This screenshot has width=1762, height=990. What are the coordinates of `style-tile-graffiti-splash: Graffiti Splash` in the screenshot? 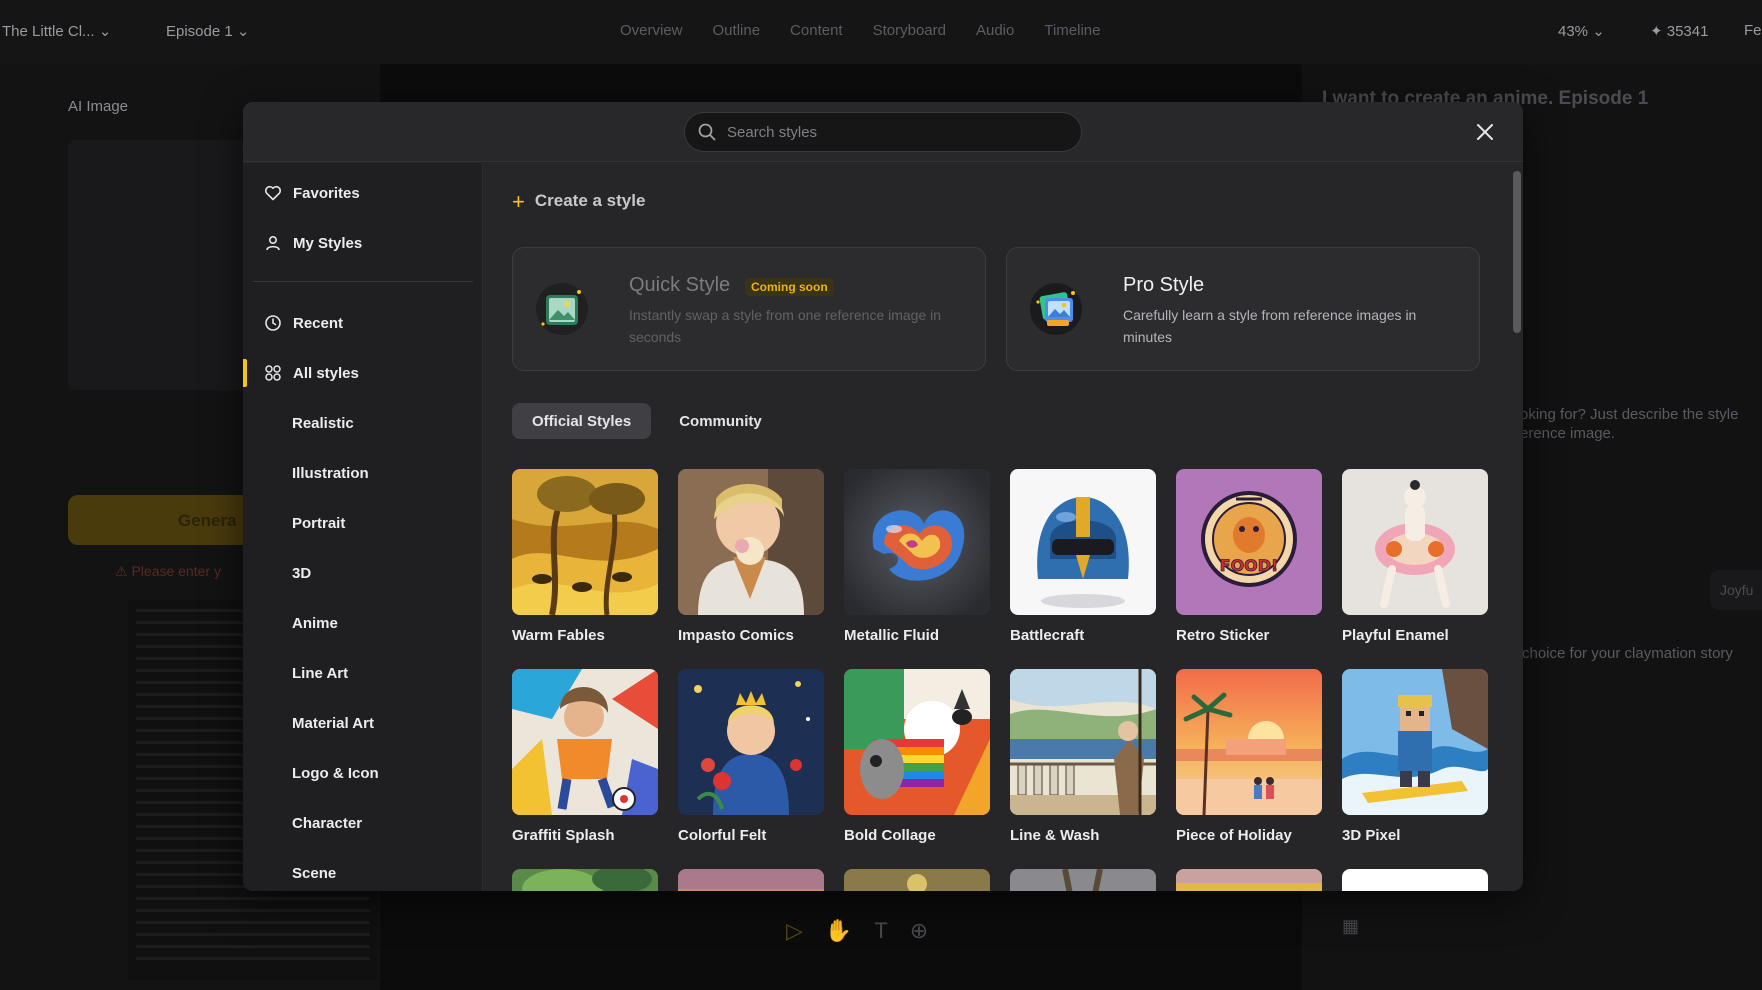 It's located at (585, 756).